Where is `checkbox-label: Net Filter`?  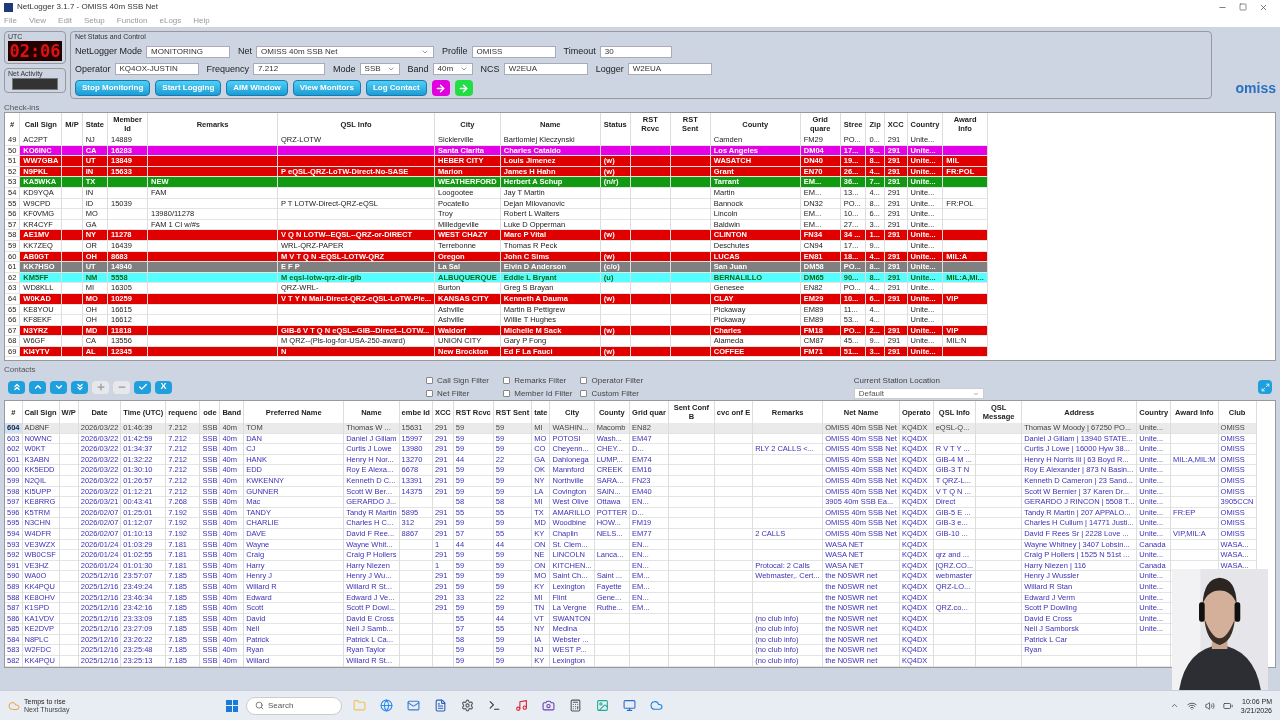
checkbox-label: Net Filter is located at coordinates (453, 393).